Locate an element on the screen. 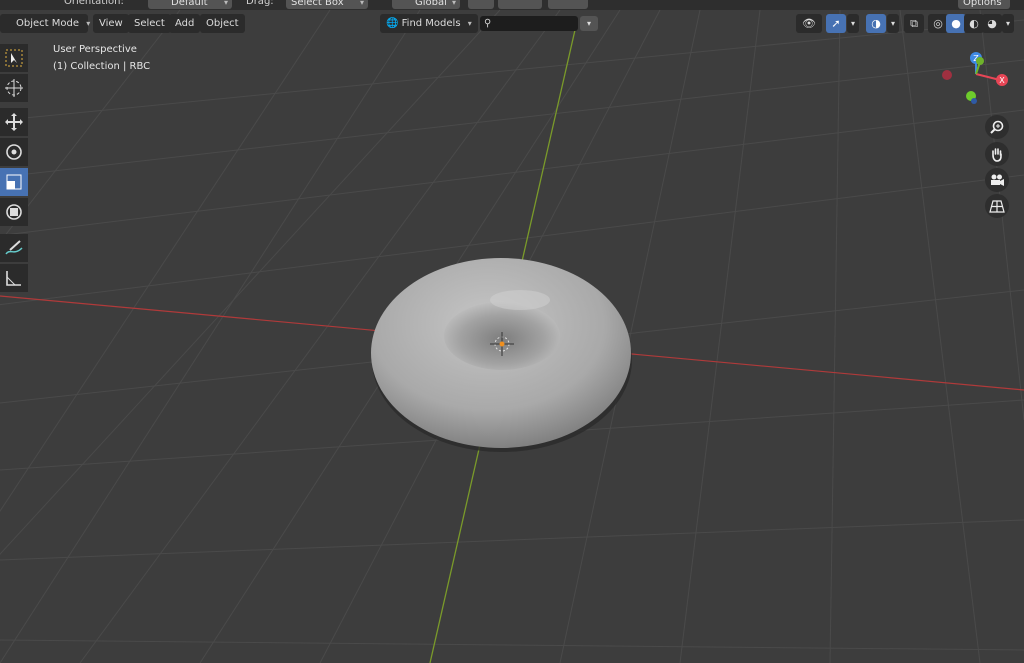 The image size is (1024, 663). drag-dropdown: Select Box ▾ is located at coordinates (327, 4).